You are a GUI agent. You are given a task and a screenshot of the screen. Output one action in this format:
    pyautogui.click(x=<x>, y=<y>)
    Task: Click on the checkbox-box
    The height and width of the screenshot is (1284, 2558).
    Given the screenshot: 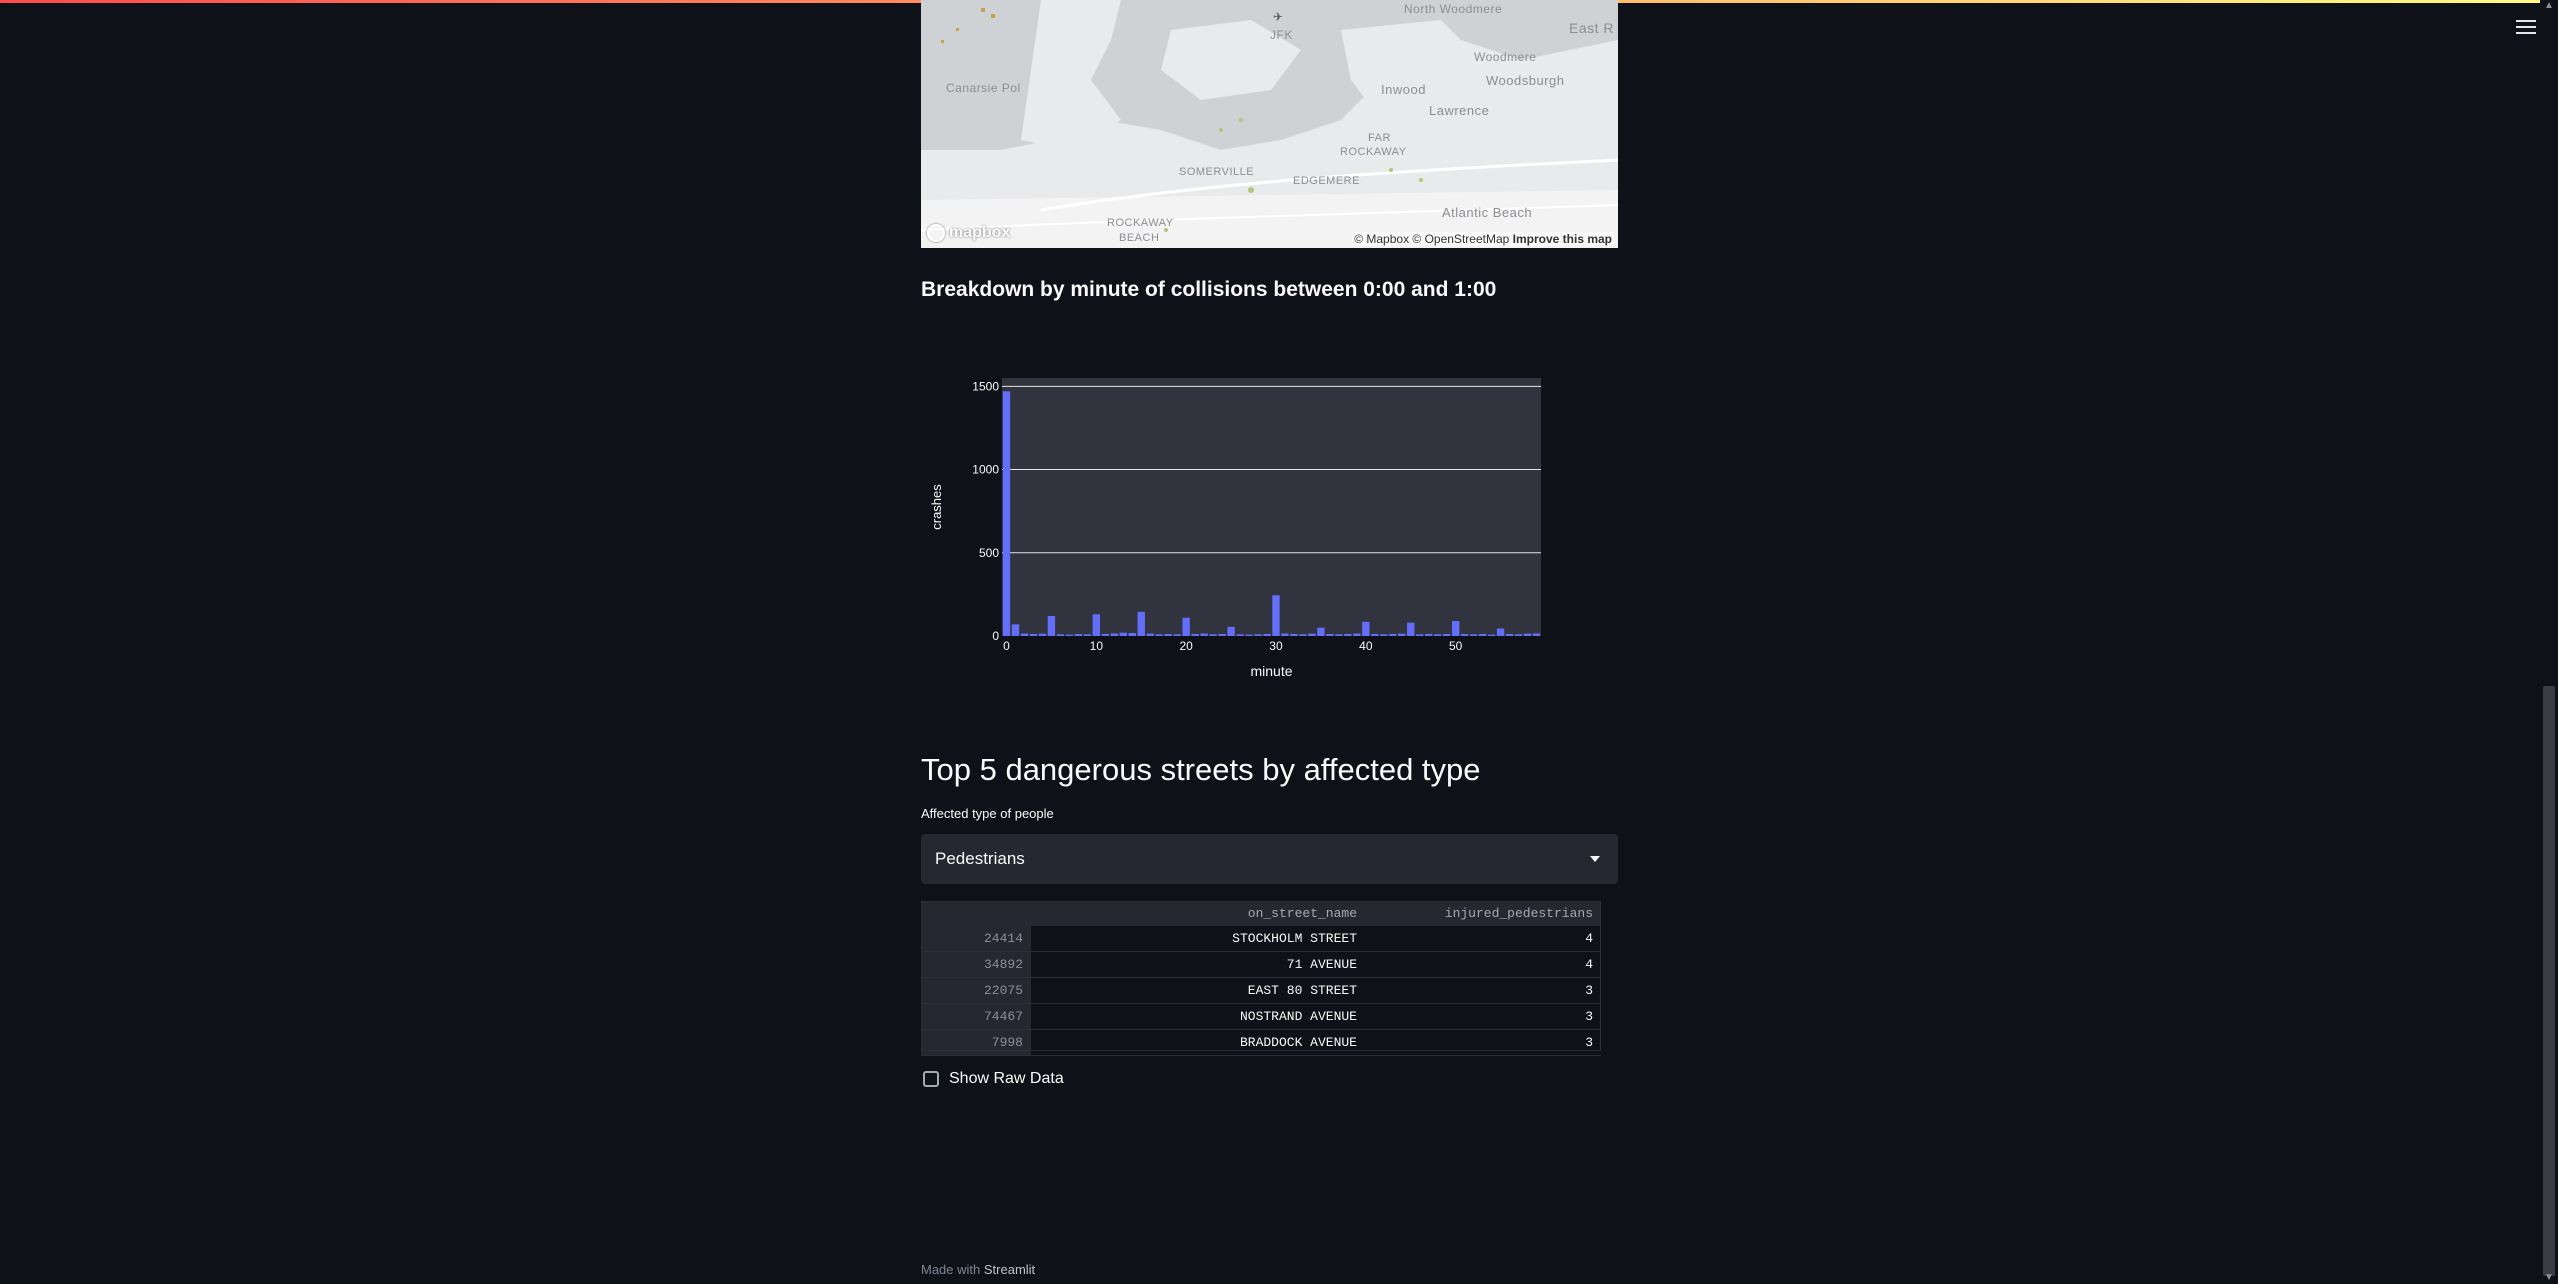 What is the action you would take?
    pyautogui.click(x=931, y=1079)
    